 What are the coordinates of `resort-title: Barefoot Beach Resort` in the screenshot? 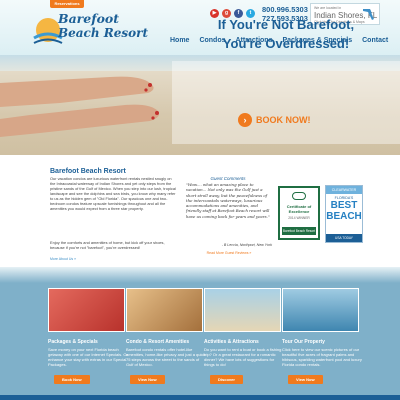 It's located at (88, 171).